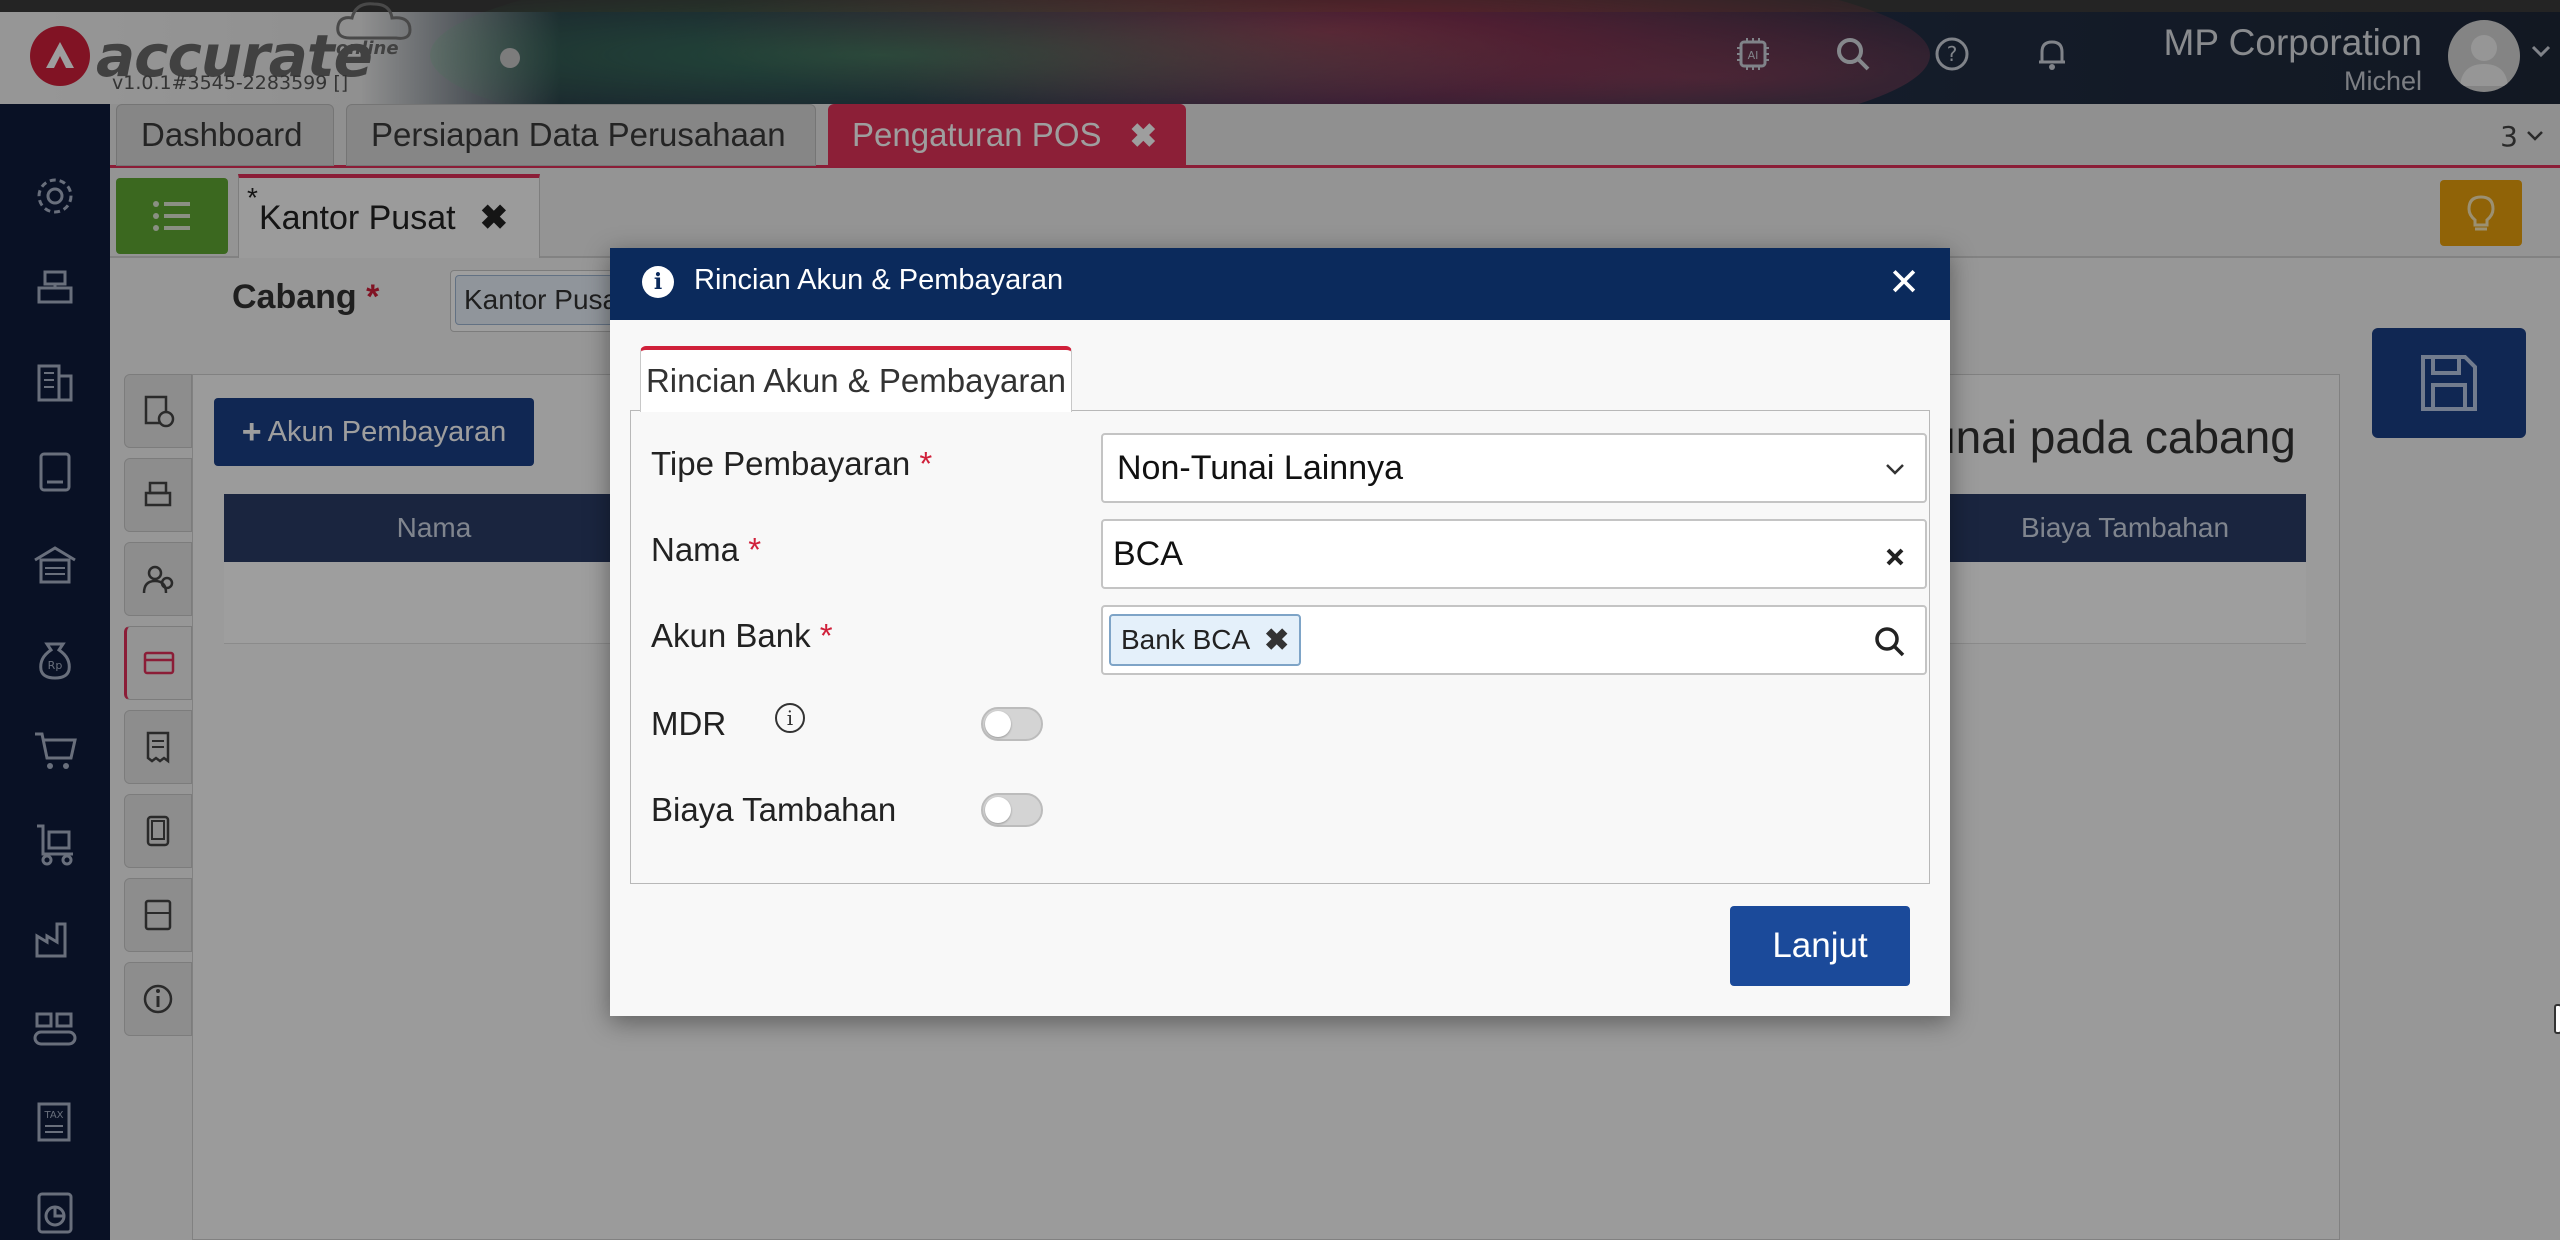  I want to click on dialog-header: i Rincian Akun & Pembayaran ✕, so click(1280, 284).